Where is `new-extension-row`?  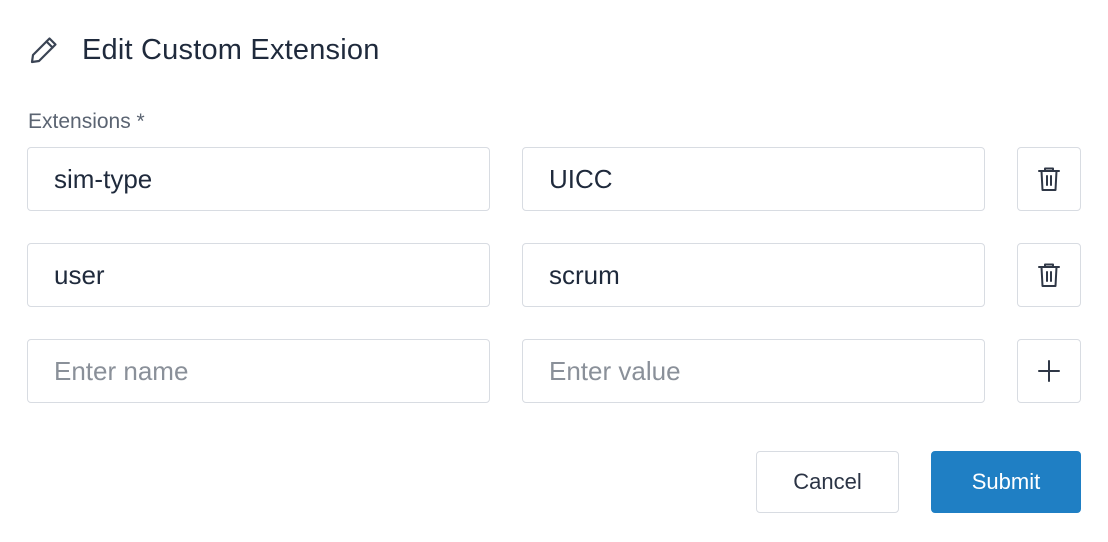
new-extension-row is located at coordinates (554, 371).